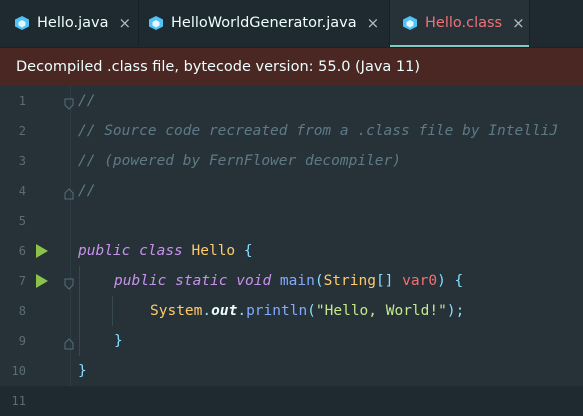 This screenshot has height=416, width=583. Describe the element at coordinates (529, 23) in the screenshot. I see `tab-divider` at that location.